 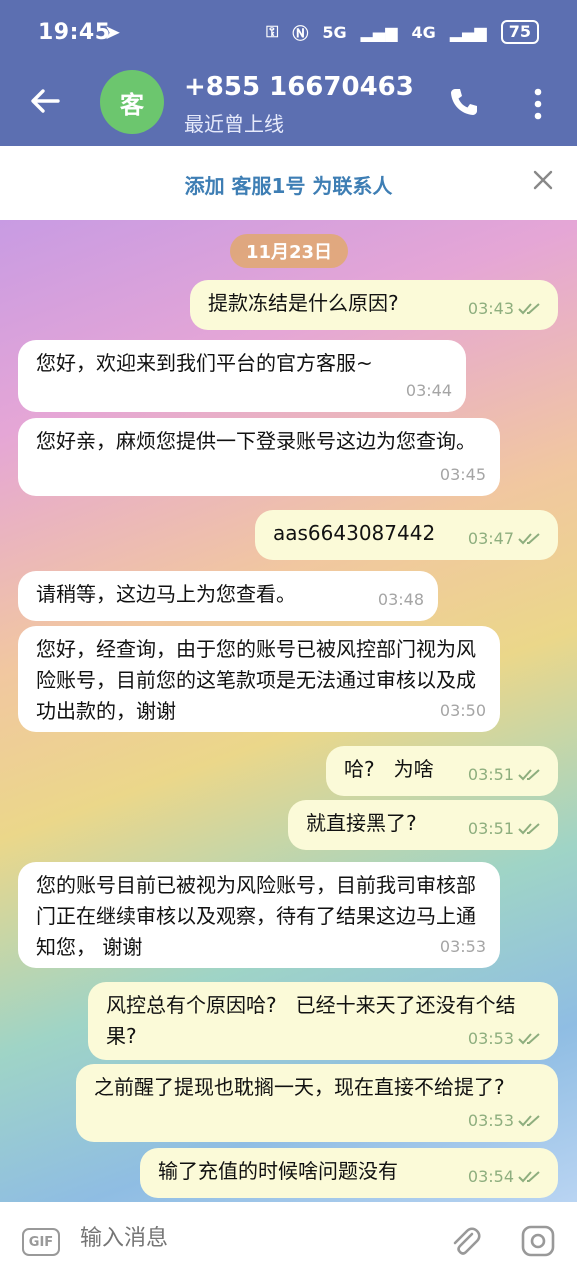 What do you see at coordinates (289, 251) in the screenshot?
I see `date-badge: 11月23日` at bounding box center [289, 251].